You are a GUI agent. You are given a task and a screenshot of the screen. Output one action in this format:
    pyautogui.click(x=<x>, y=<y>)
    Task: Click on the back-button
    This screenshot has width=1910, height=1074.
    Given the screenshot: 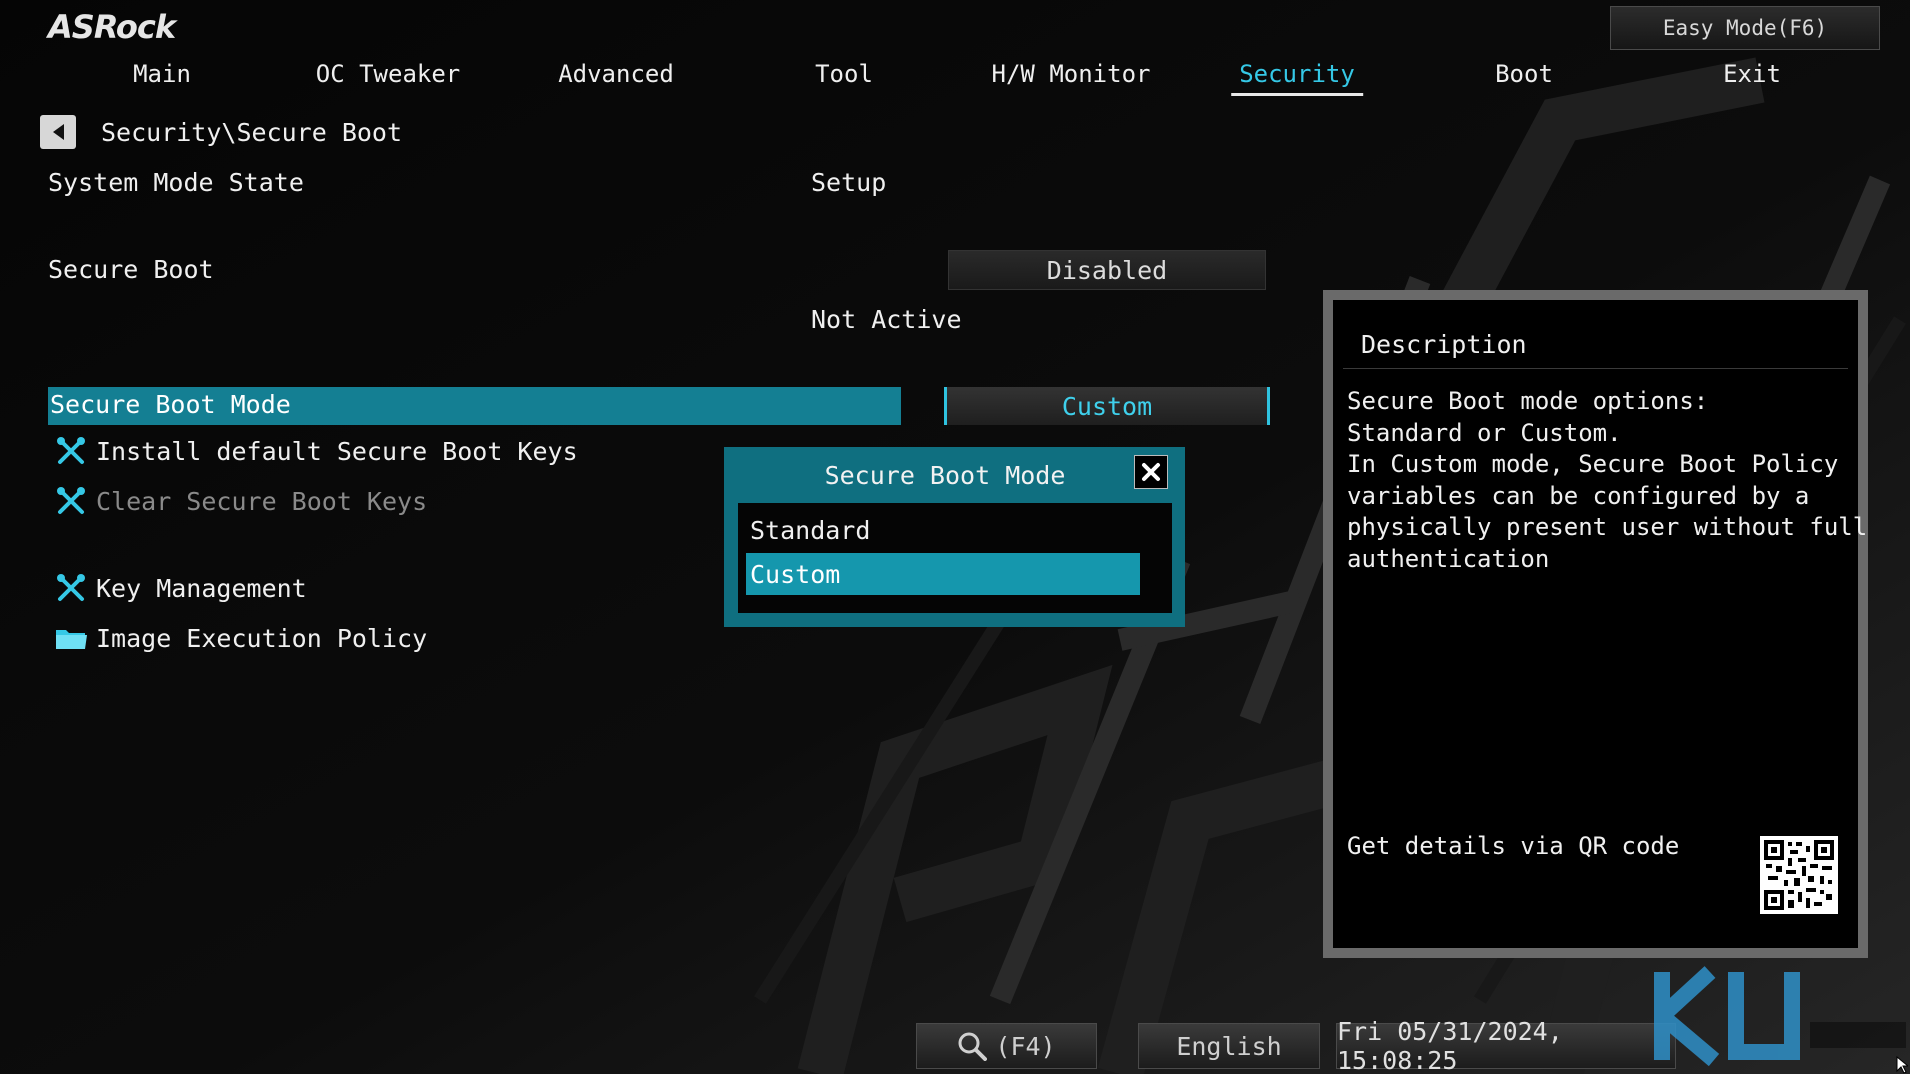 What is the action you would take?
    pyautogui.click(x=58, y=132)
    